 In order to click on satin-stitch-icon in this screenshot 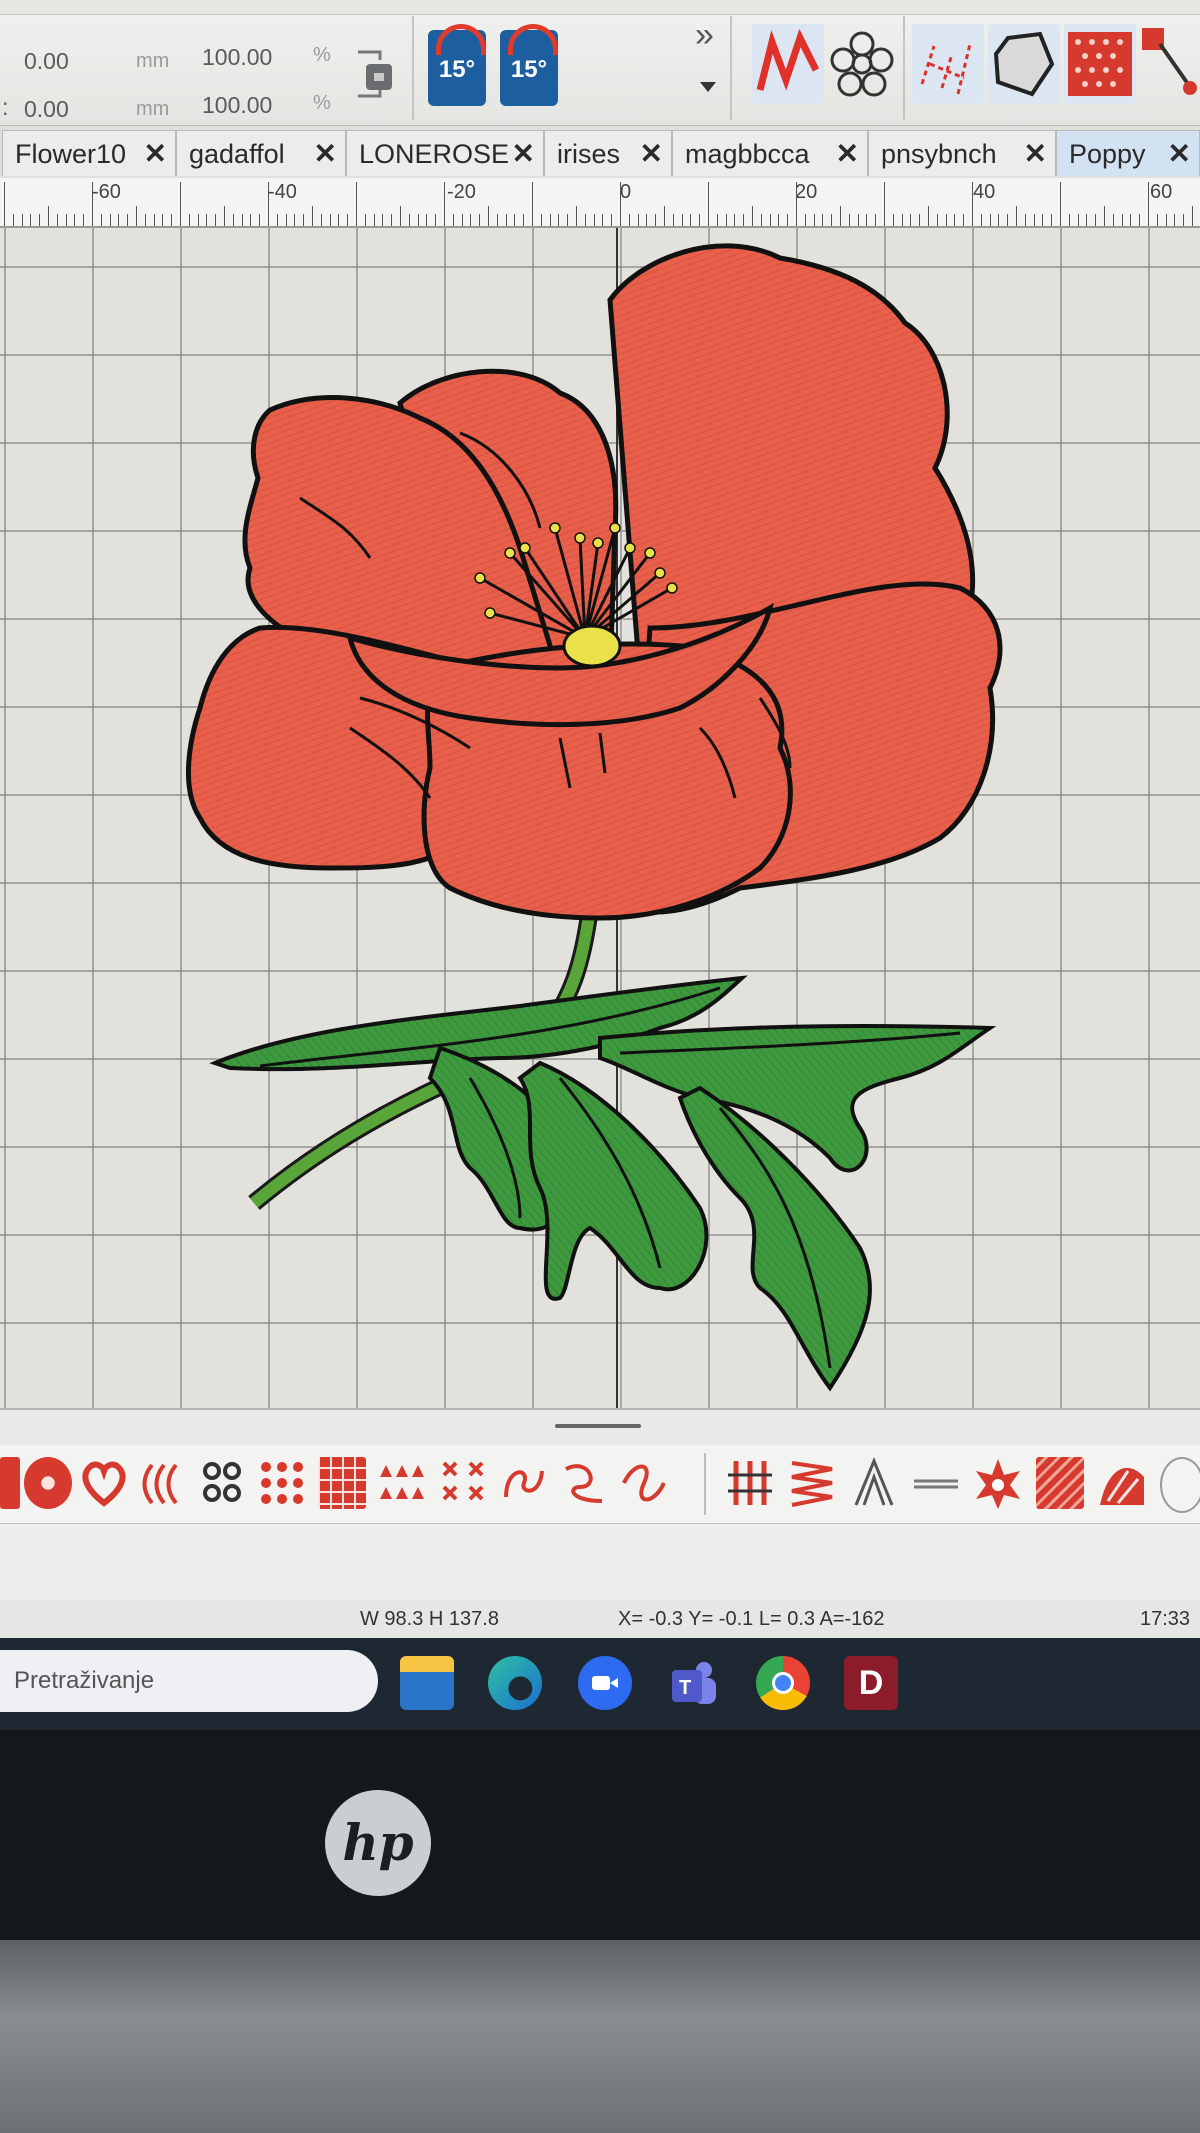, I will do `click(812, 1483)`.